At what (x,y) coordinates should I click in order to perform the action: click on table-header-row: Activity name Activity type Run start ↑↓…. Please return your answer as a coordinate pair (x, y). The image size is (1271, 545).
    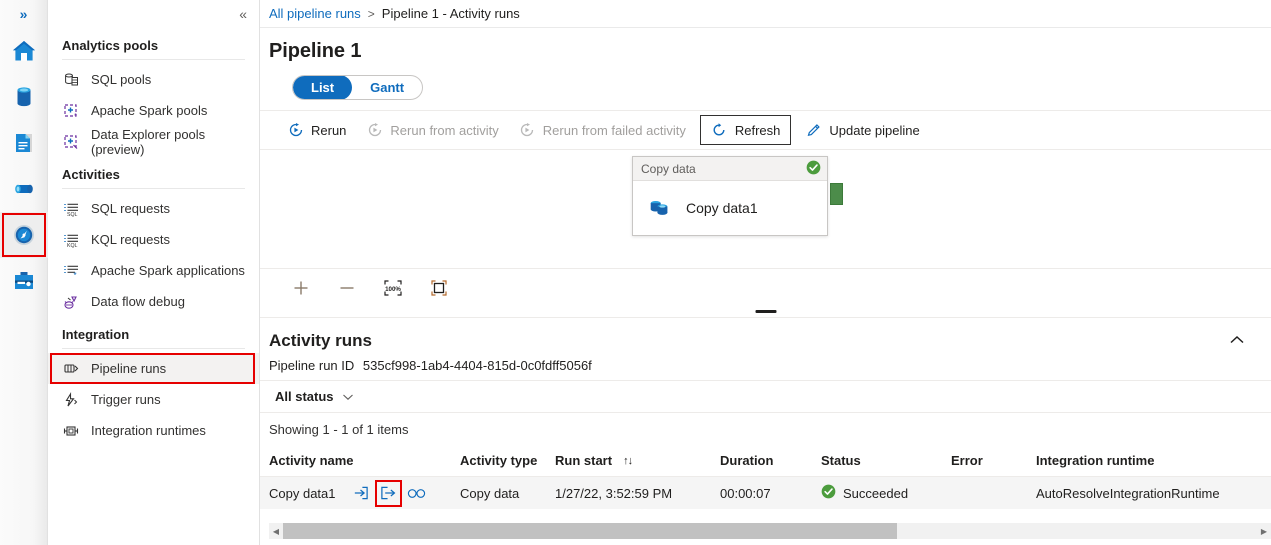
    Looking at the image, I should click on (765, 461).